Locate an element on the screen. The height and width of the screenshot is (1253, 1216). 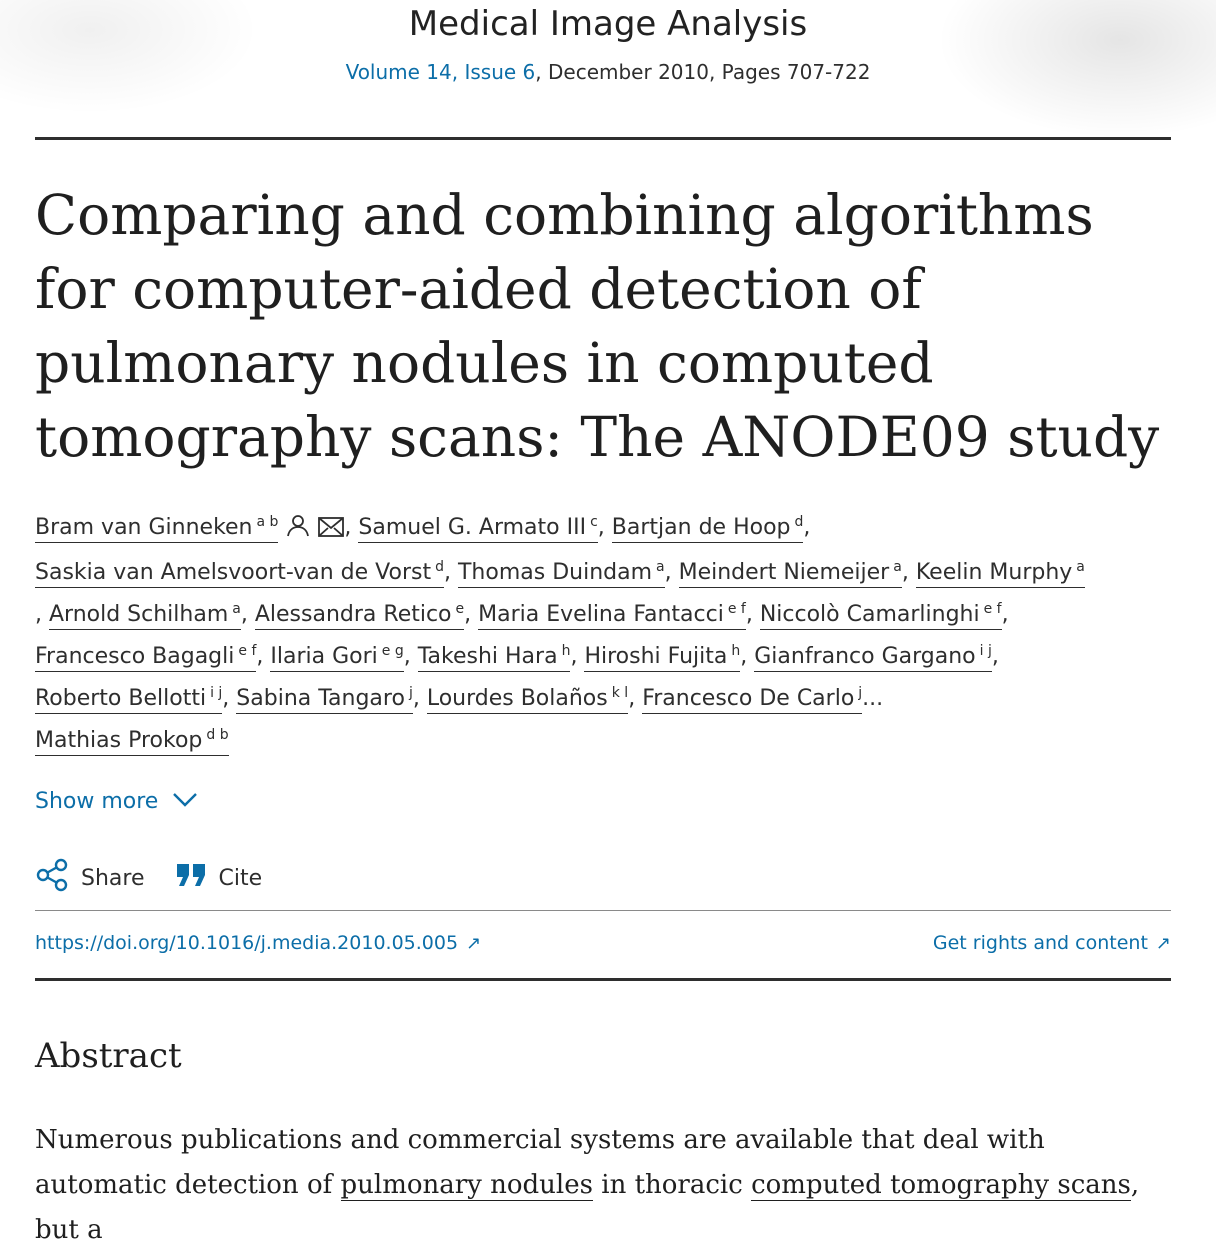
author-name: Alessandra Retico is located at coordinates (353, 614).